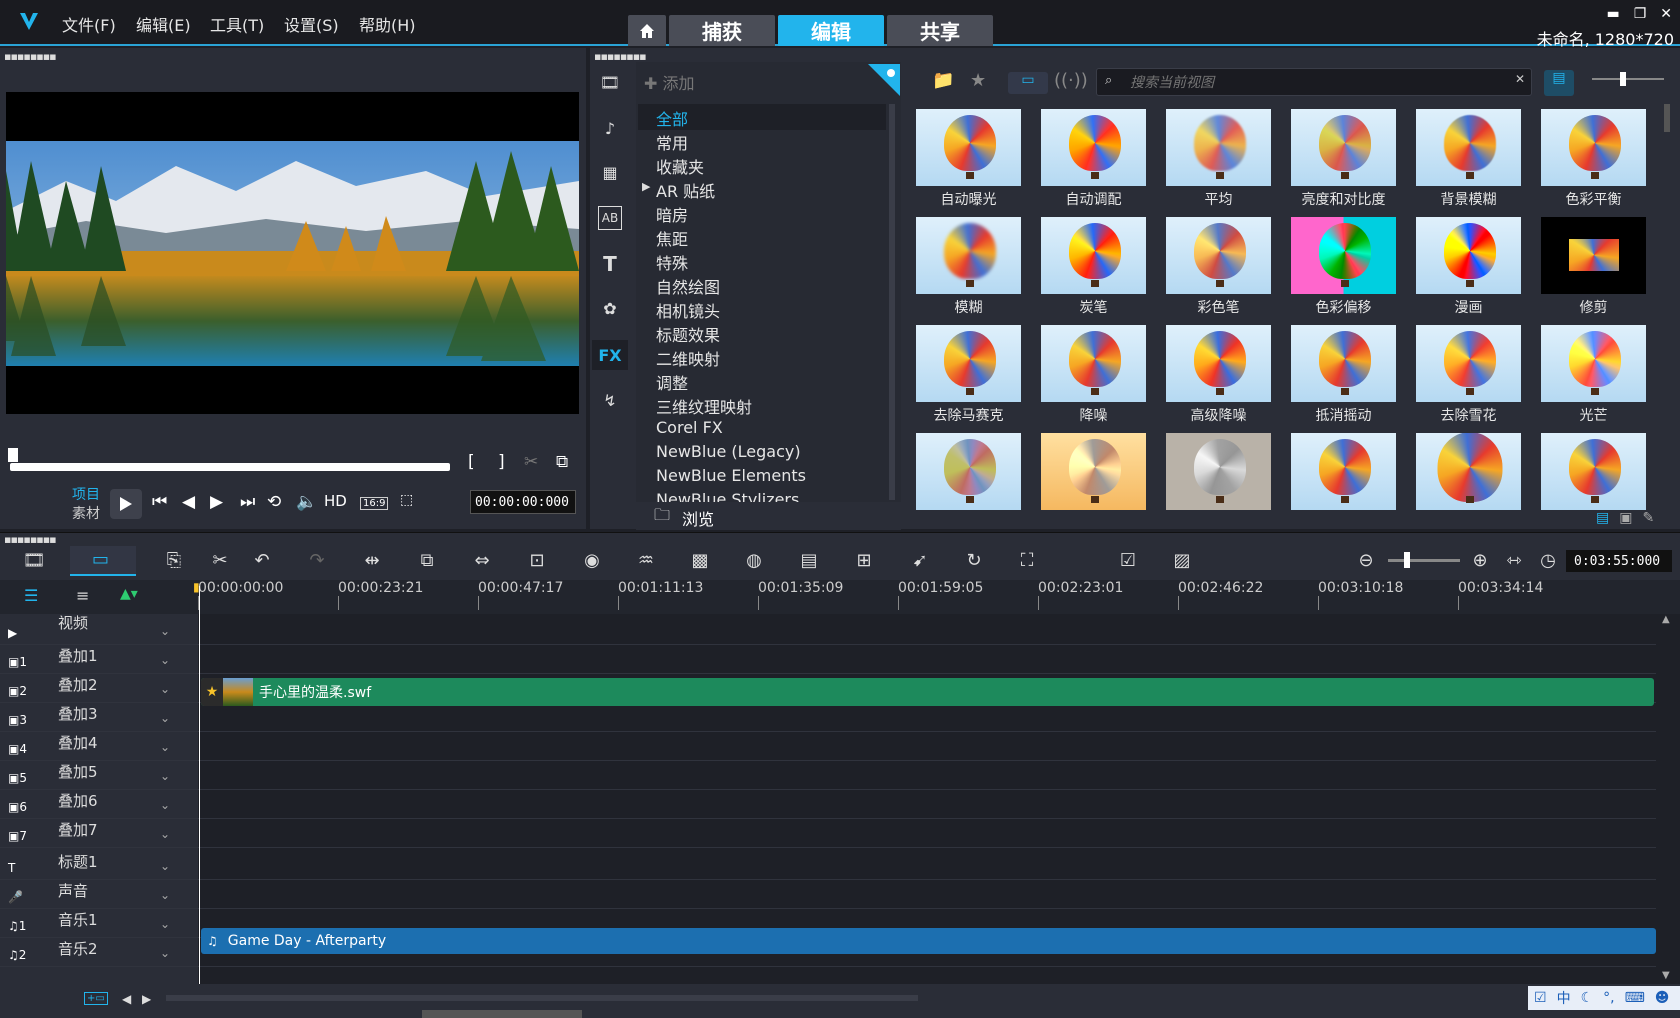 This screenshot has height=1018, width=1680. What do you see at coordinates (768, 516) in the screenshot?
I see `browse-button: 🗀 浏览` at bounding box center [768, 516].